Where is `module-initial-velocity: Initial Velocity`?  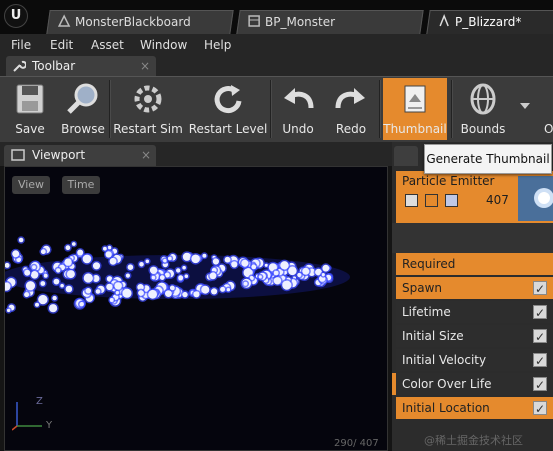 module-initial-velocity: Initial Velocity is located at coordinates (474, 360).